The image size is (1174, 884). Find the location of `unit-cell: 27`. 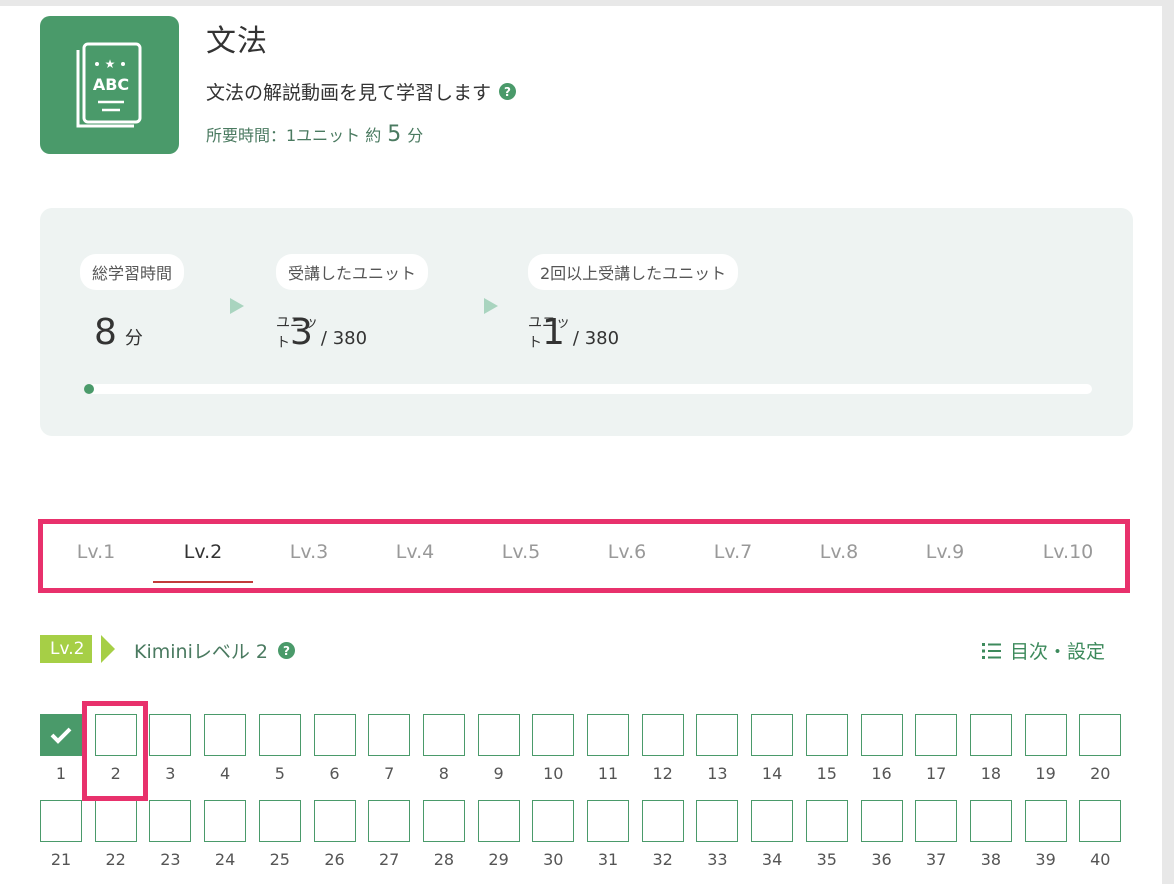

unit-cell: 27 is located at coordinates (389, 834).